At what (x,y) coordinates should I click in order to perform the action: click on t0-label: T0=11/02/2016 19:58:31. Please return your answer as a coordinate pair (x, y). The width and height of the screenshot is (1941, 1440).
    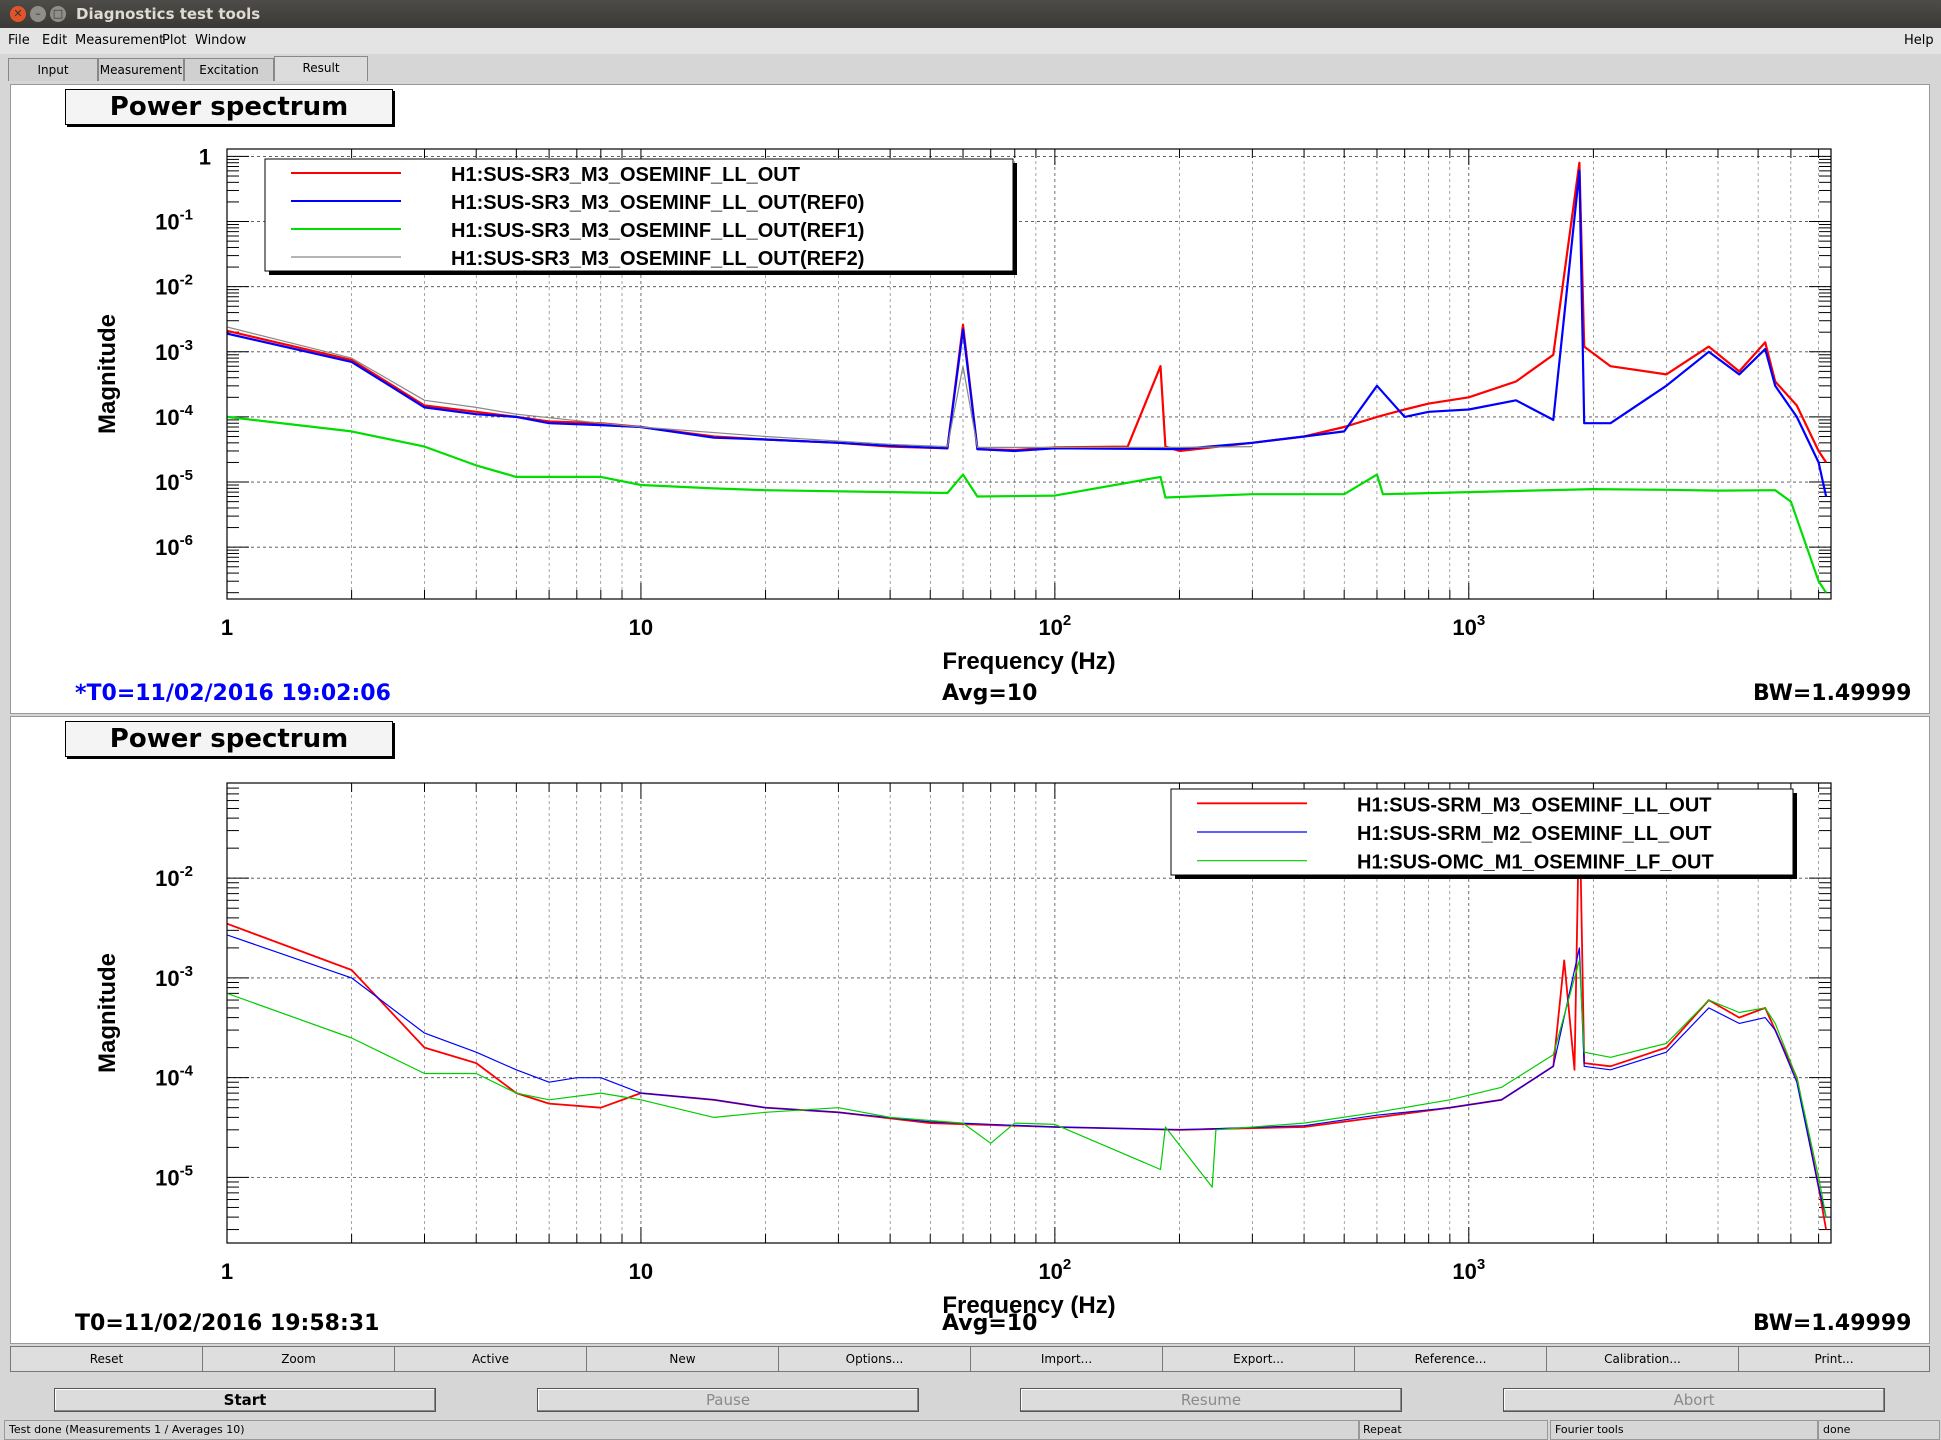
    Looking at the image, I should click on (227, 1323).